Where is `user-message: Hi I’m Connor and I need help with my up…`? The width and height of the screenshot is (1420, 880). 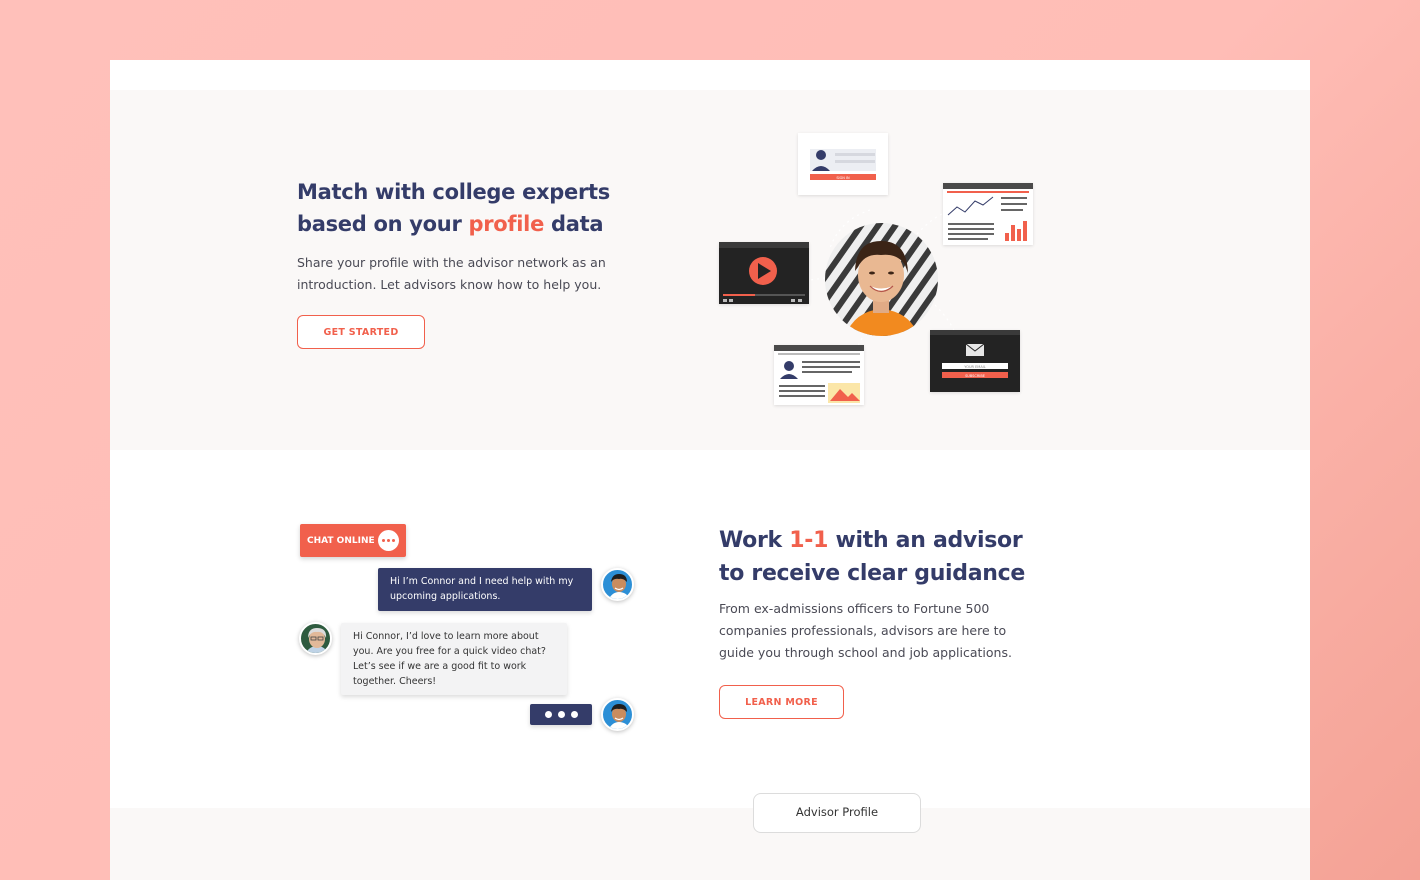 user-message: Hi I’m Connor and I need help with my up… is located at coordinates (485, 589).